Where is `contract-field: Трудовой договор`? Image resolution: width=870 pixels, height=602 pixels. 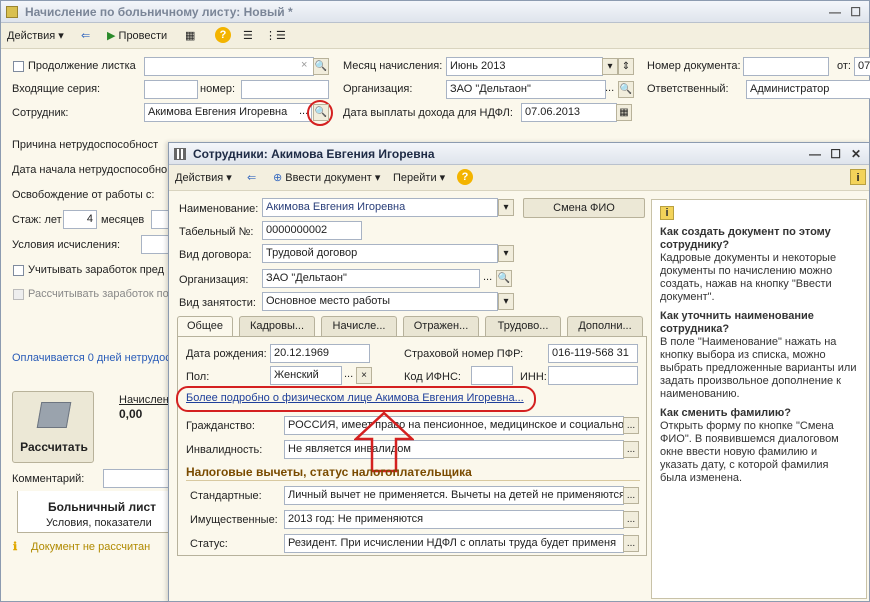 contract-field: Трудовой договор is located at coordinates (380, 253).